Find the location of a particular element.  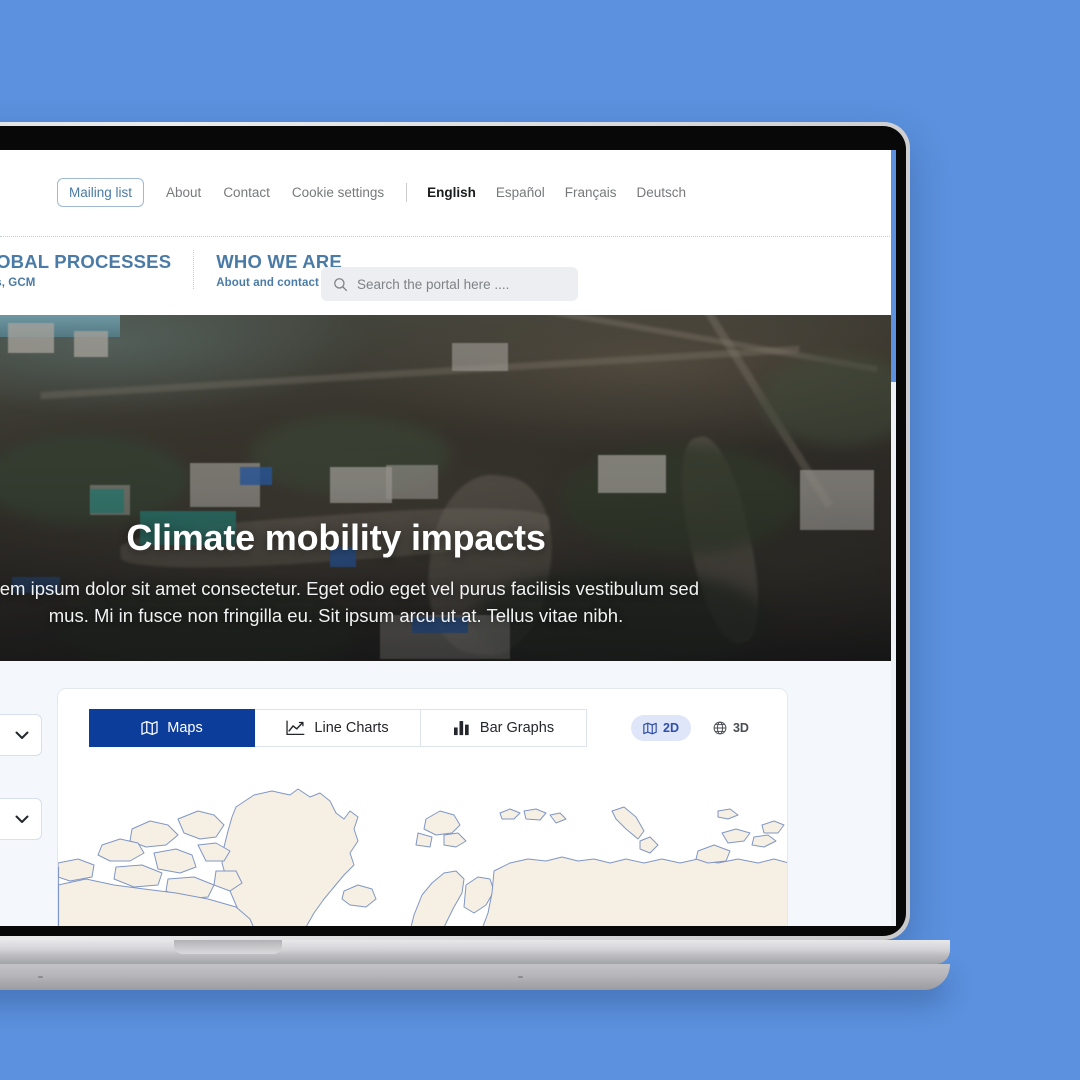

language-english: English is located at coordinates (451, 192).